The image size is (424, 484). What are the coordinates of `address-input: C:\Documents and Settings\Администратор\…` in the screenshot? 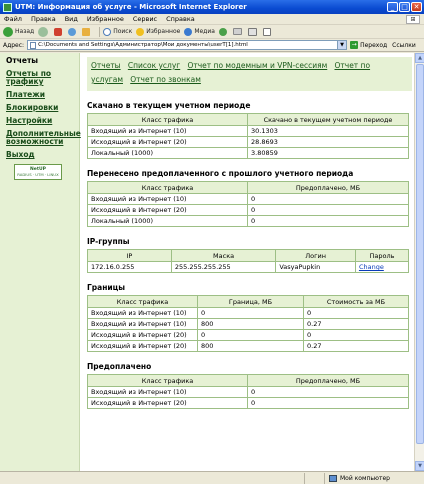 It's located at (187, 45).